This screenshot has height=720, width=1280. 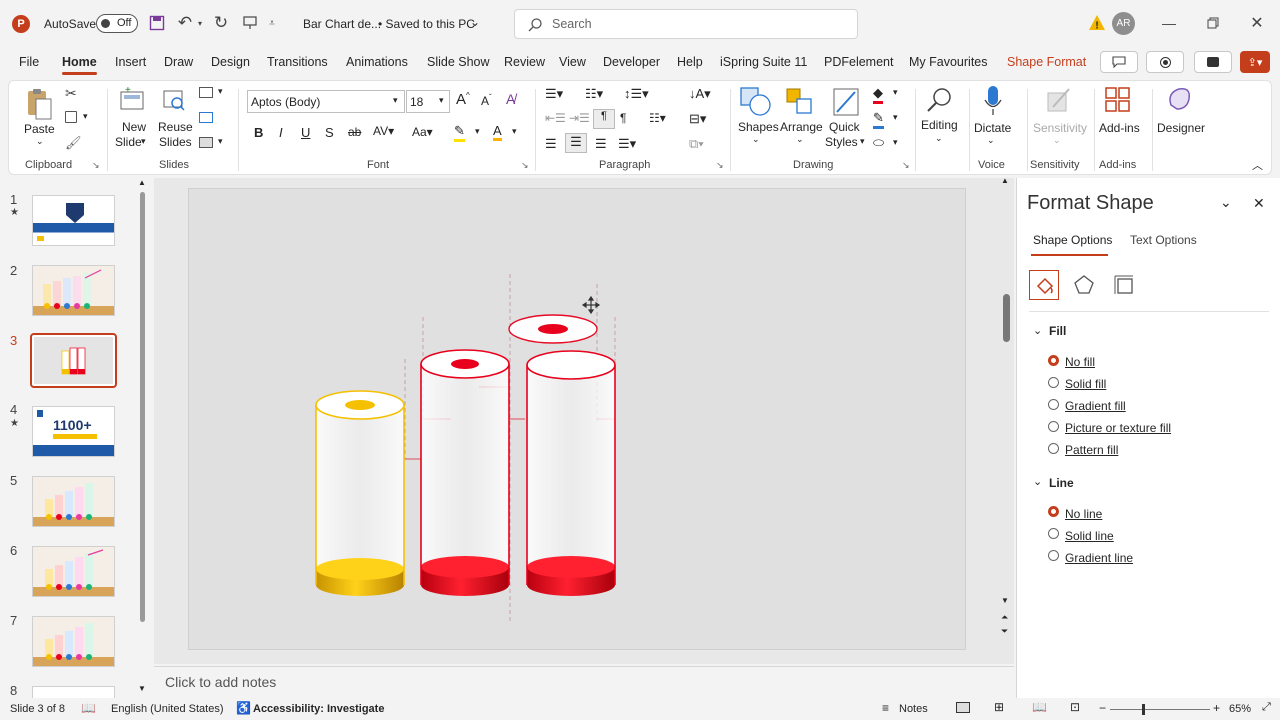 What do you see at coordinates (73, 360) in the screenshot?
I see `slide-thumbnail-3-selected` at bounding box center [73, 360].